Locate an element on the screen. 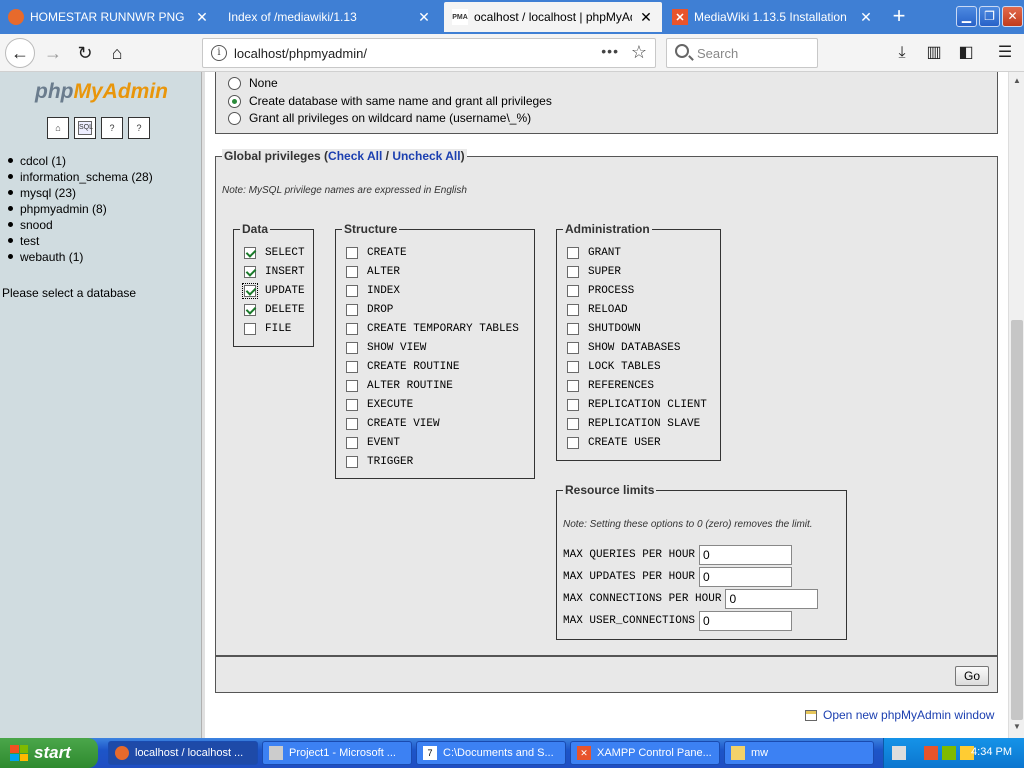 Image resolution: width=1024 pixels, height=768 pixels. page-actions-icon: ••• is located at coordinates (610, 51).